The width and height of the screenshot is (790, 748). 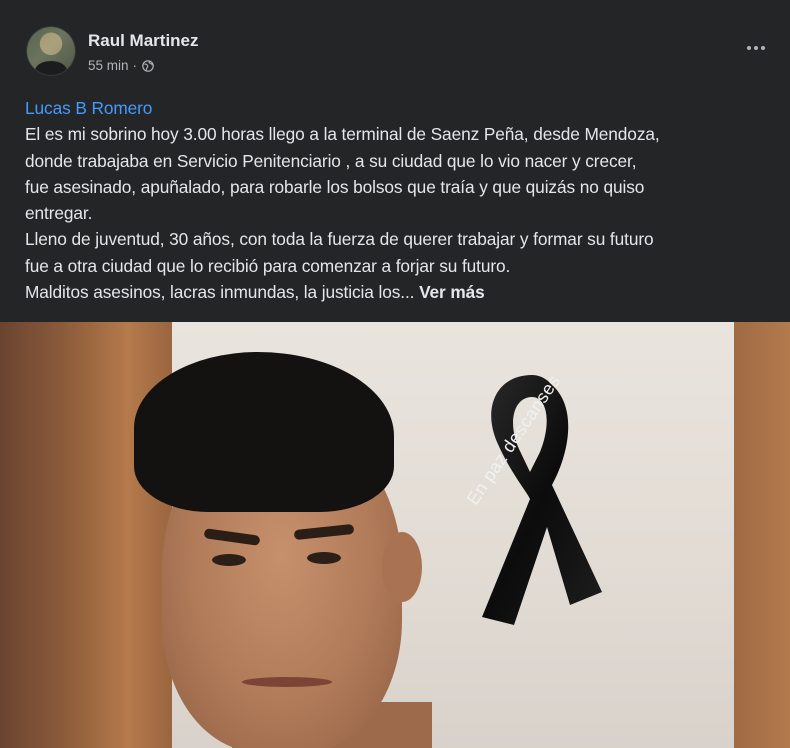 What do you see at coordinates (148, 65) in the screenshot?
I see `globe-icon` at bounding box center [148, 65].